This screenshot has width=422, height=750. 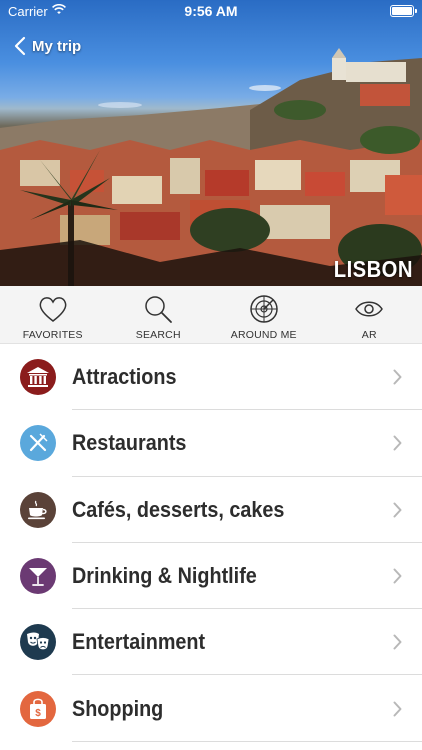 I want to click on search-label: SEARCH, so click(x=158, y=335).